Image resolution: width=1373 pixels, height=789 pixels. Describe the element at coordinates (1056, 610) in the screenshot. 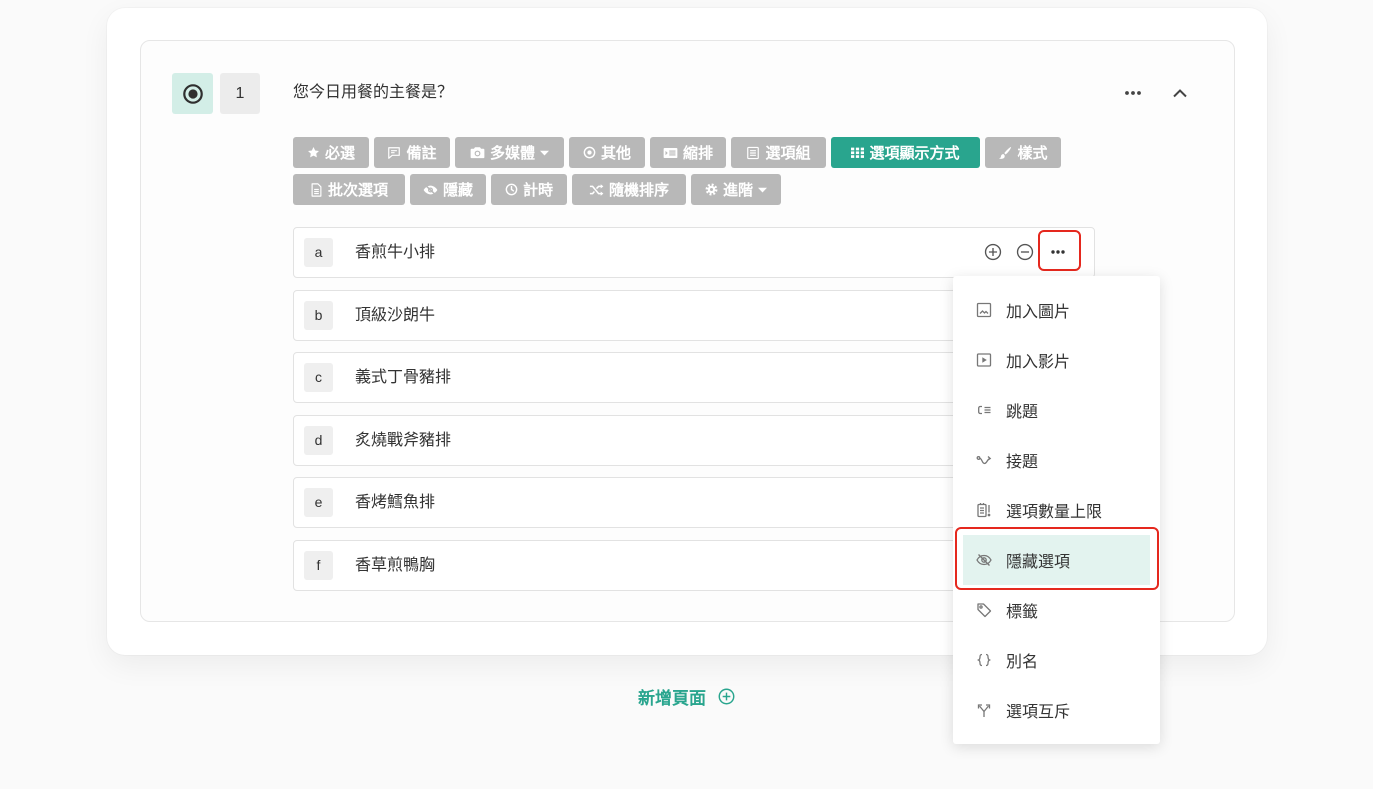

I see `menu-item-tag: 標籤` at that location.